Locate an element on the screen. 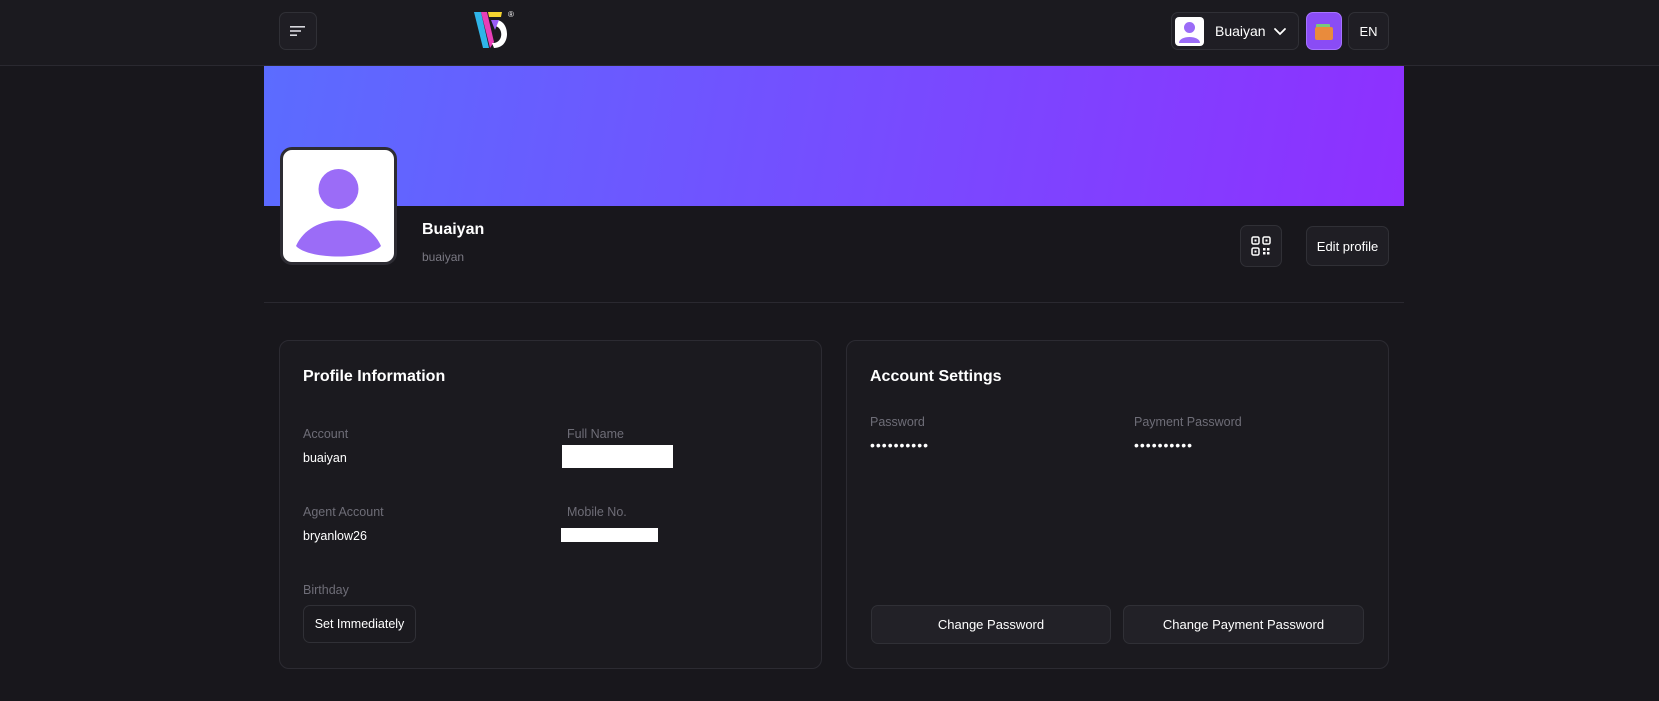 The image size is (1659, 701). avatar is located at coordinates (1189, 31).